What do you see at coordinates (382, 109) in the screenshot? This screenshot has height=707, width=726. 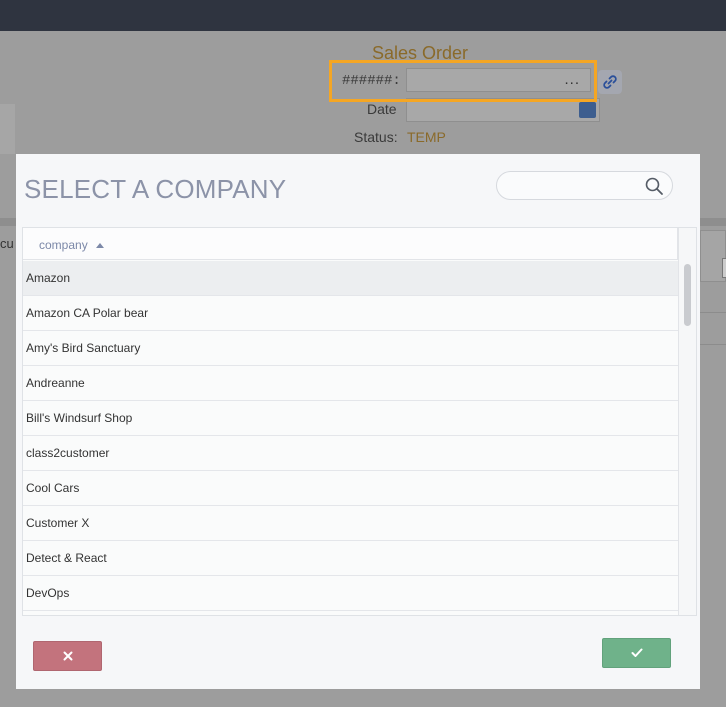 I see `date-label: Date` at bounding box center [382, 109].